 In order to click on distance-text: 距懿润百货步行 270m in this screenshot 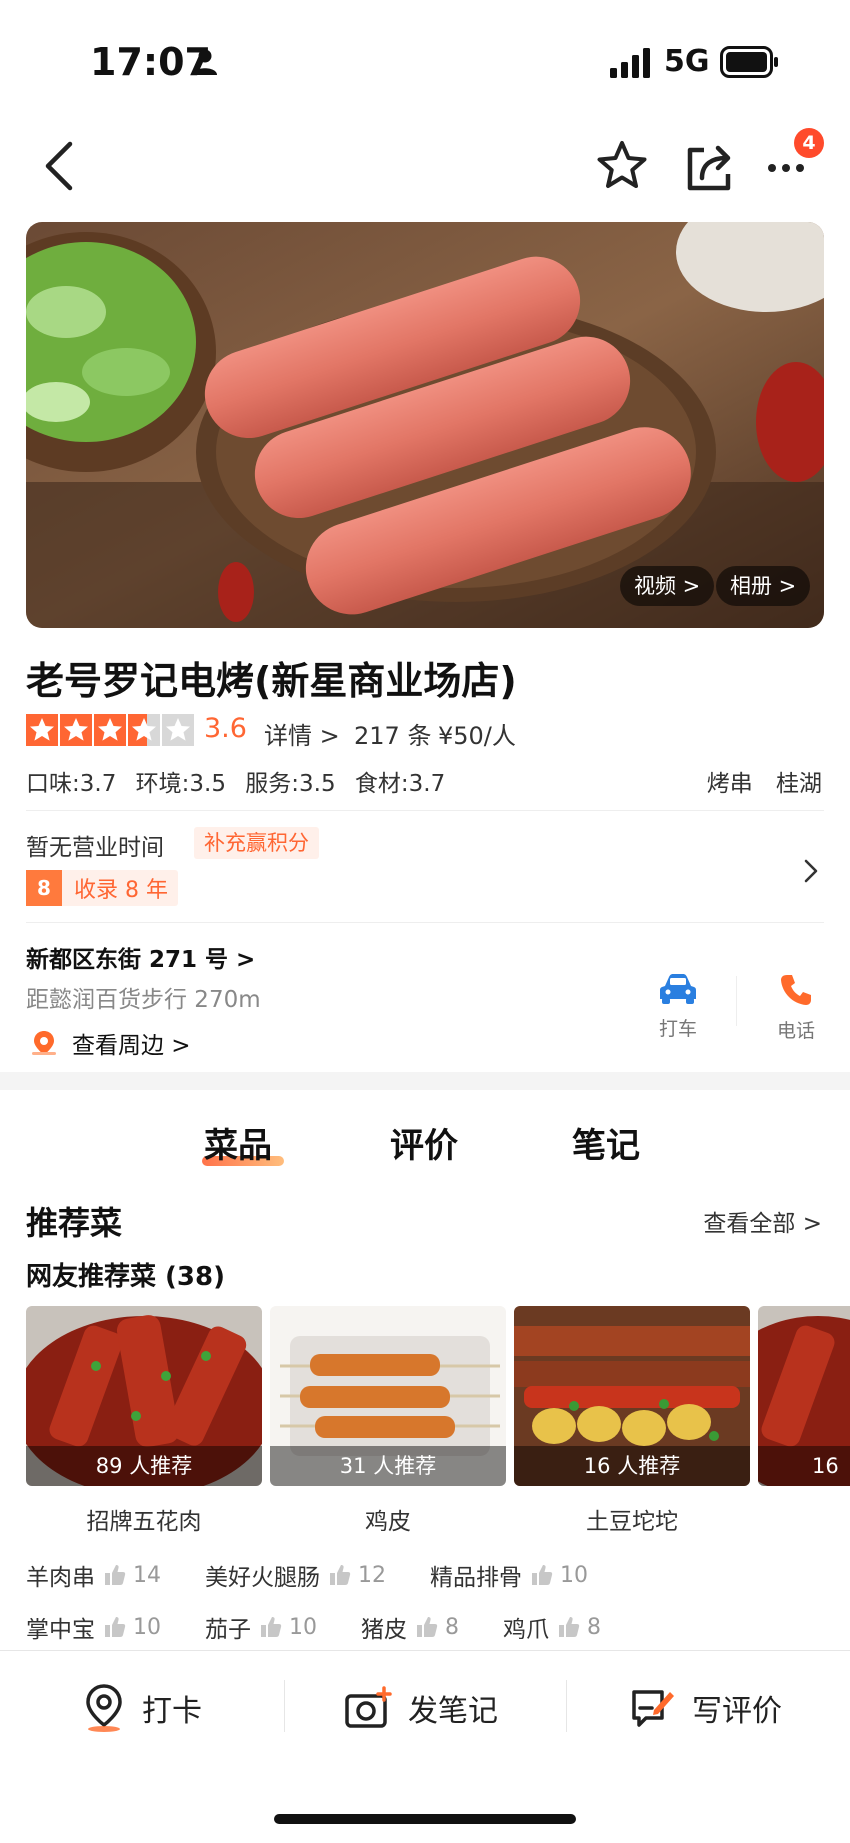, I will do `click(143, 1000)`.